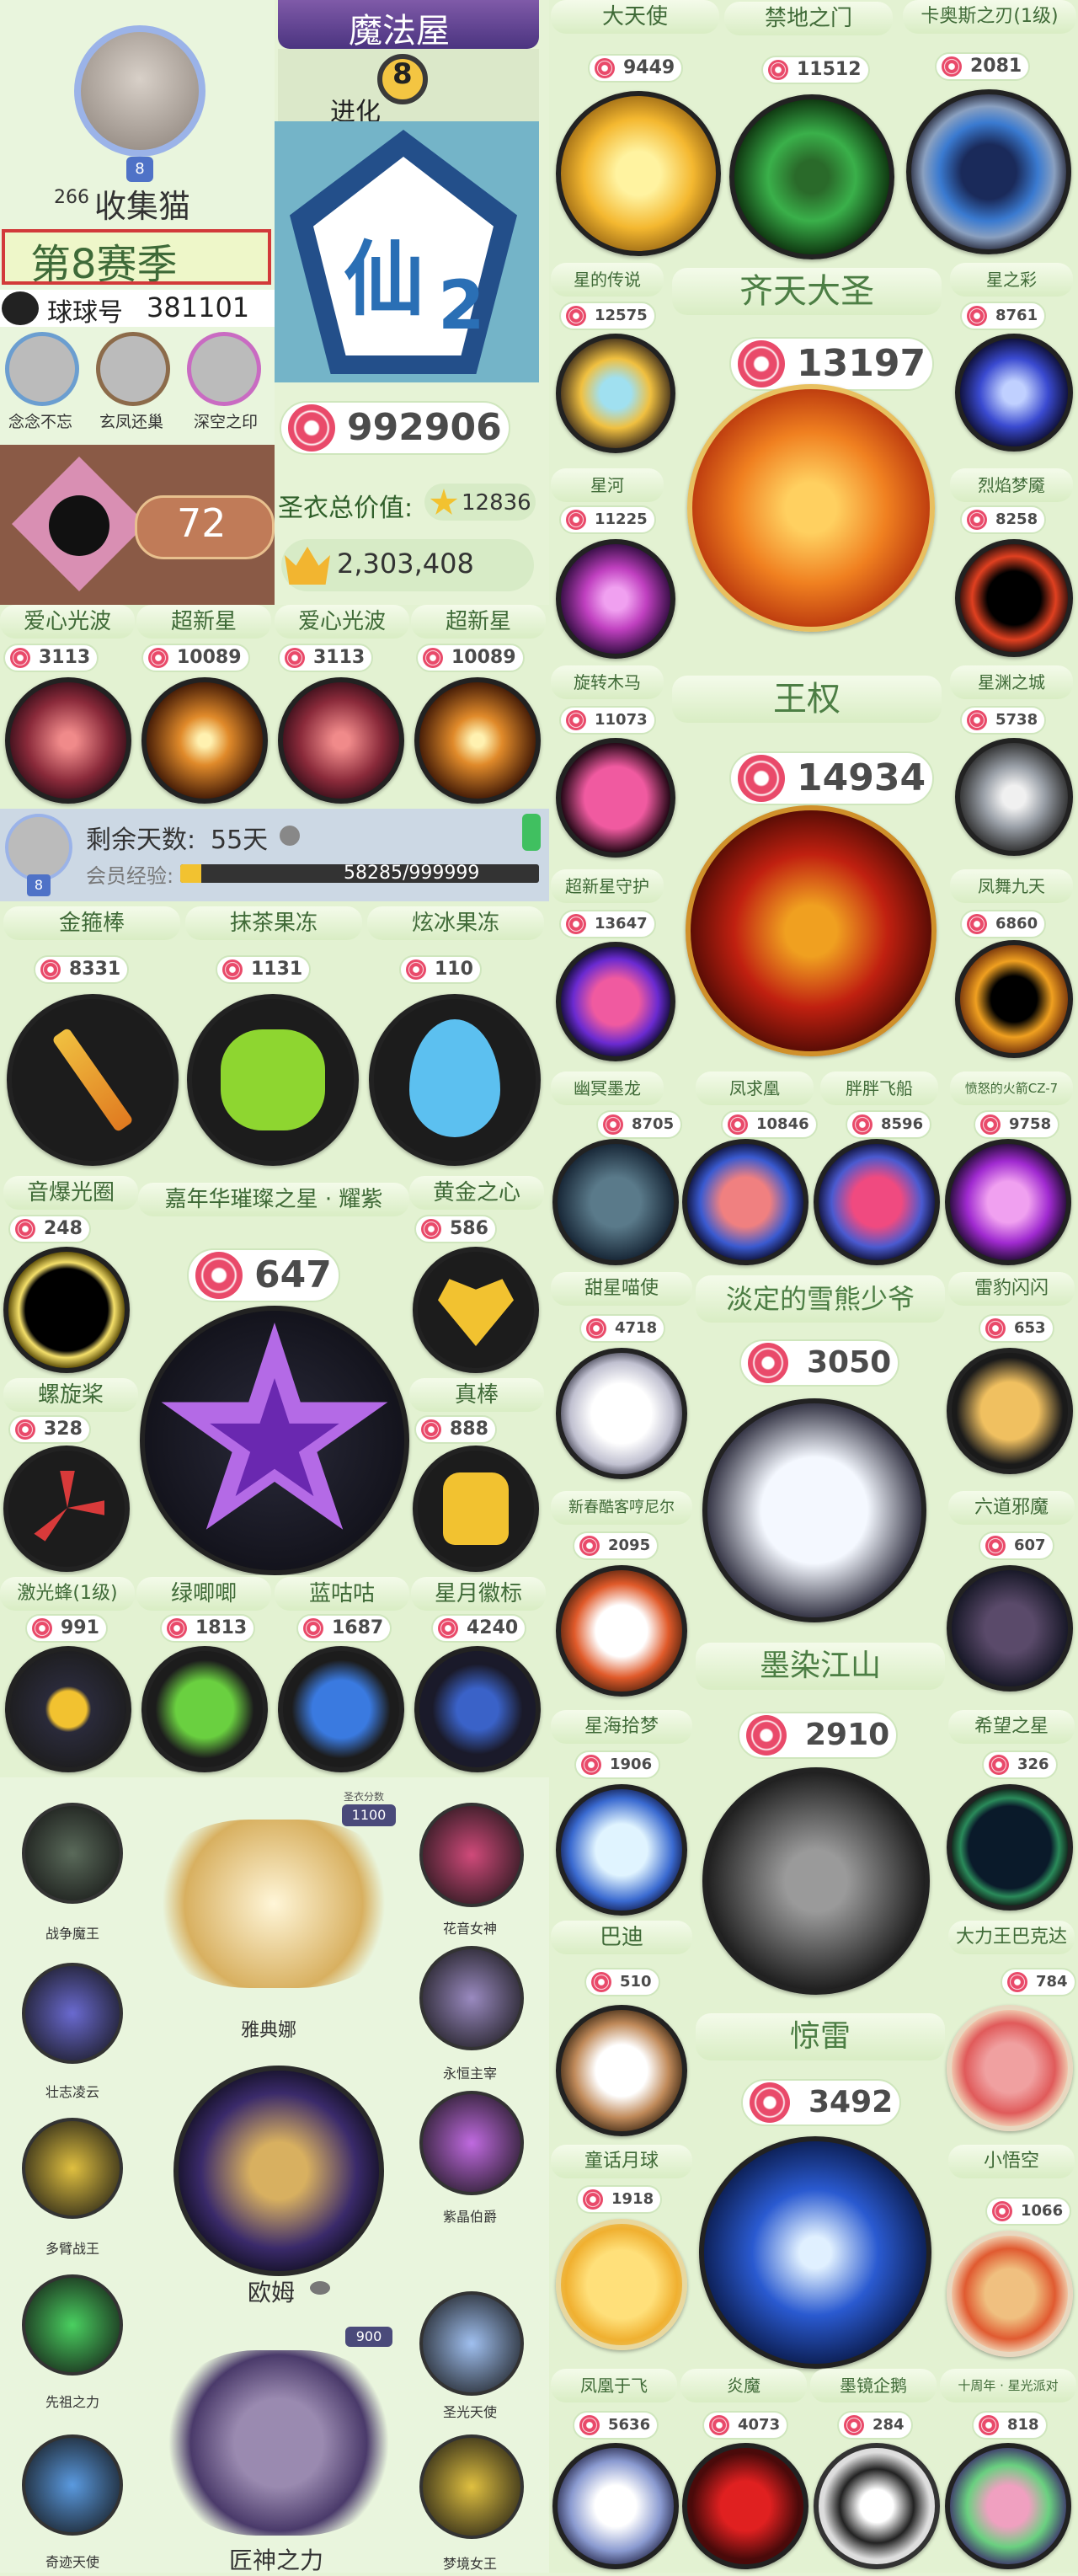 The width and height of the screenshot is (1078, 2576). What do you see at coordinates (1010, 1847) in the screenshot?
I see `hope-star-skin` at bounding box center [1010, 1847].